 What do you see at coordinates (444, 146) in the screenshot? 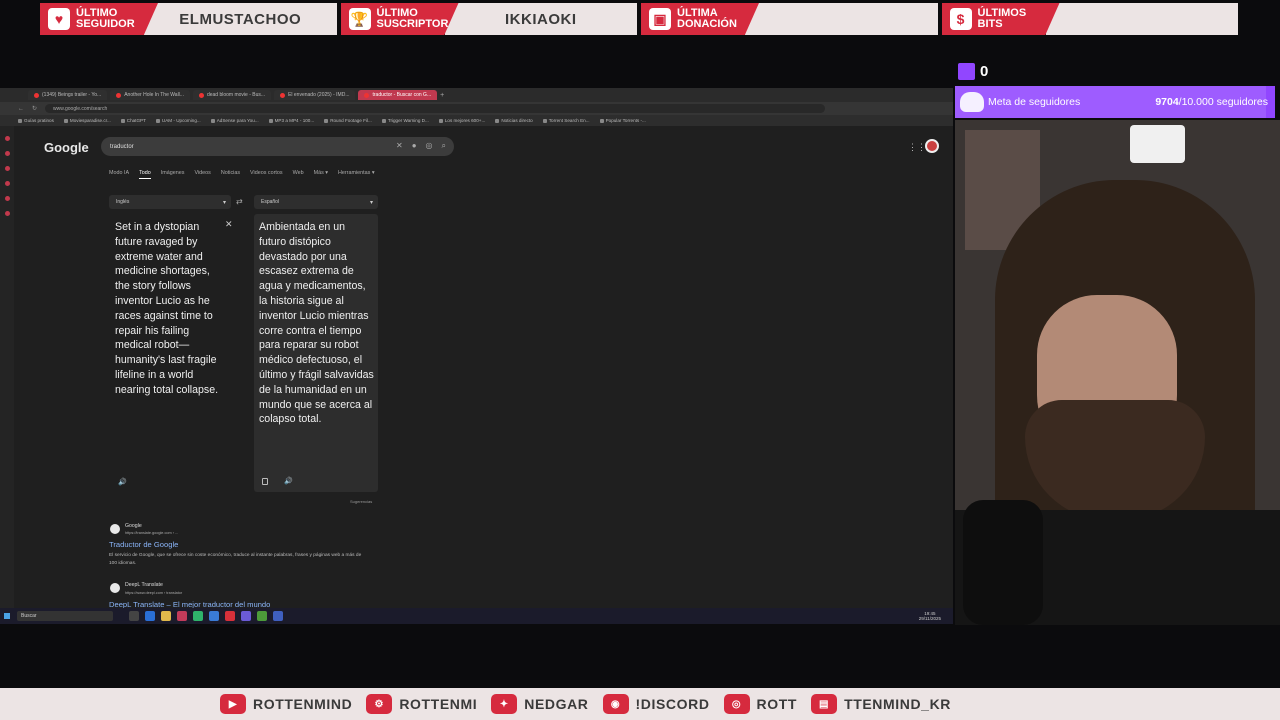
I see `search-icon: ⌕` at bounding box center [444, 146].